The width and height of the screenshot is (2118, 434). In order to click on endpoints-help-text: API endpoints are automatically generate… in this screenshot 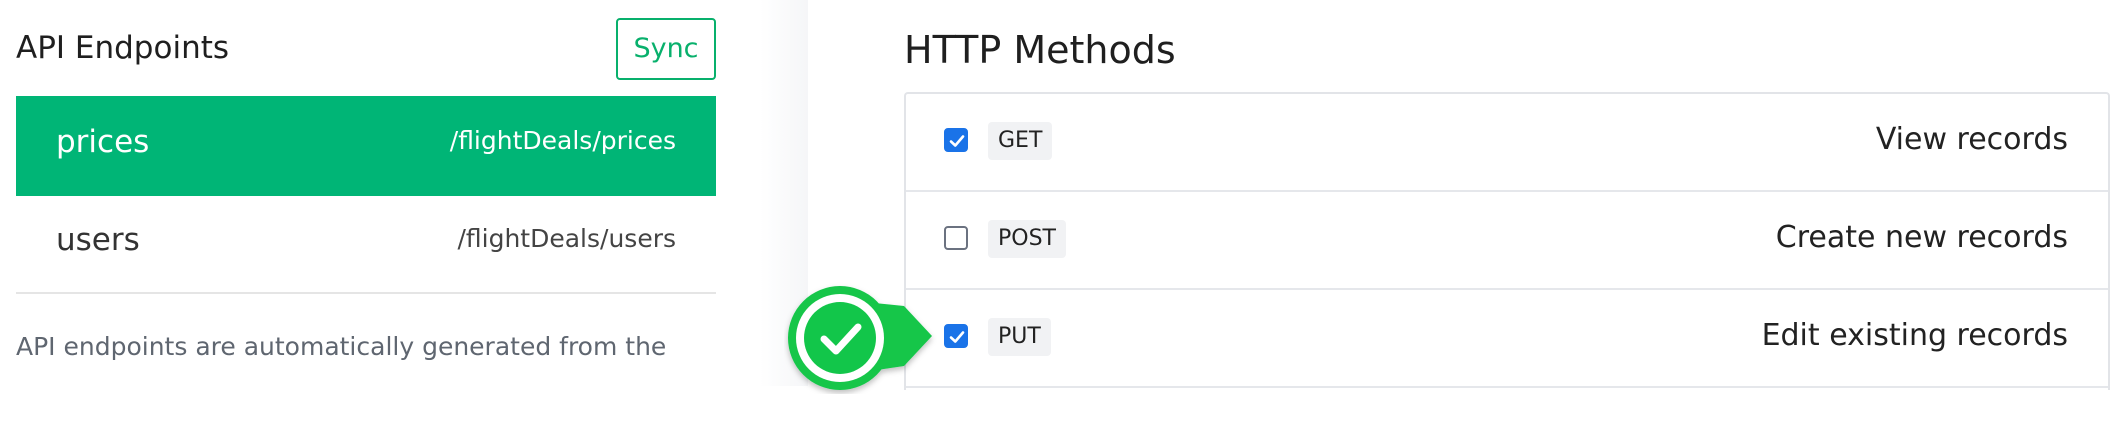, I will do `click(341, 346)`.